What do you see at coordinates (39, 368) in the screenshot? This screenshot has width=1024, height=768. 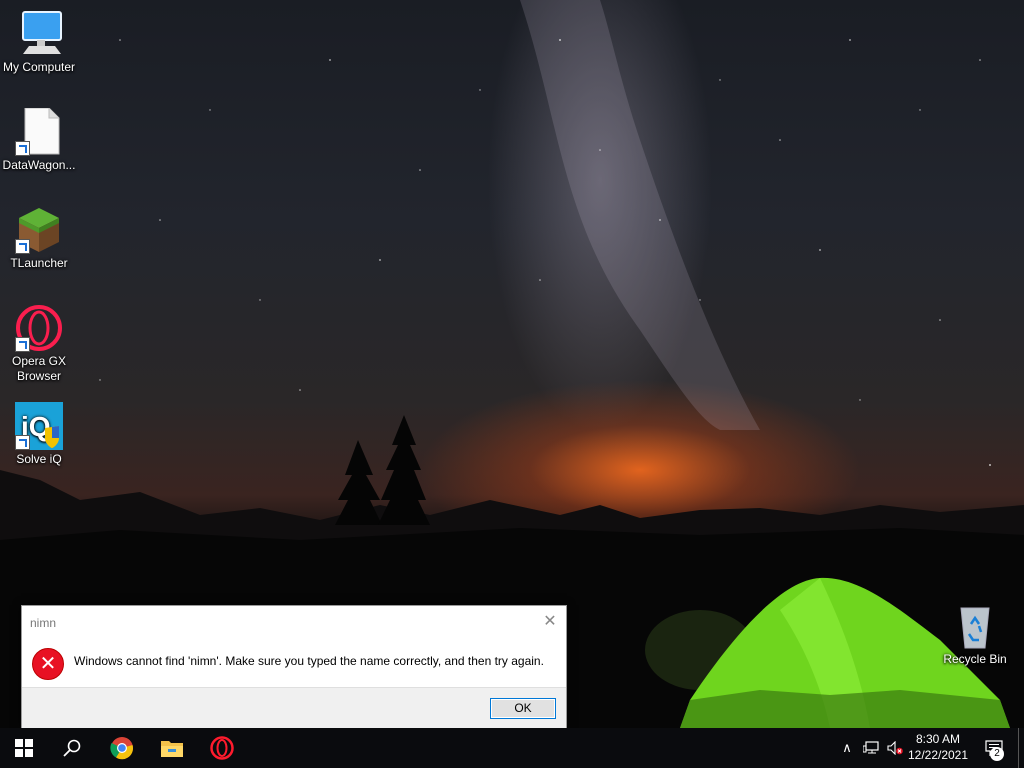 I see `desktop-icon-label: Opera GX Browser` at bounding box center [39, 368].